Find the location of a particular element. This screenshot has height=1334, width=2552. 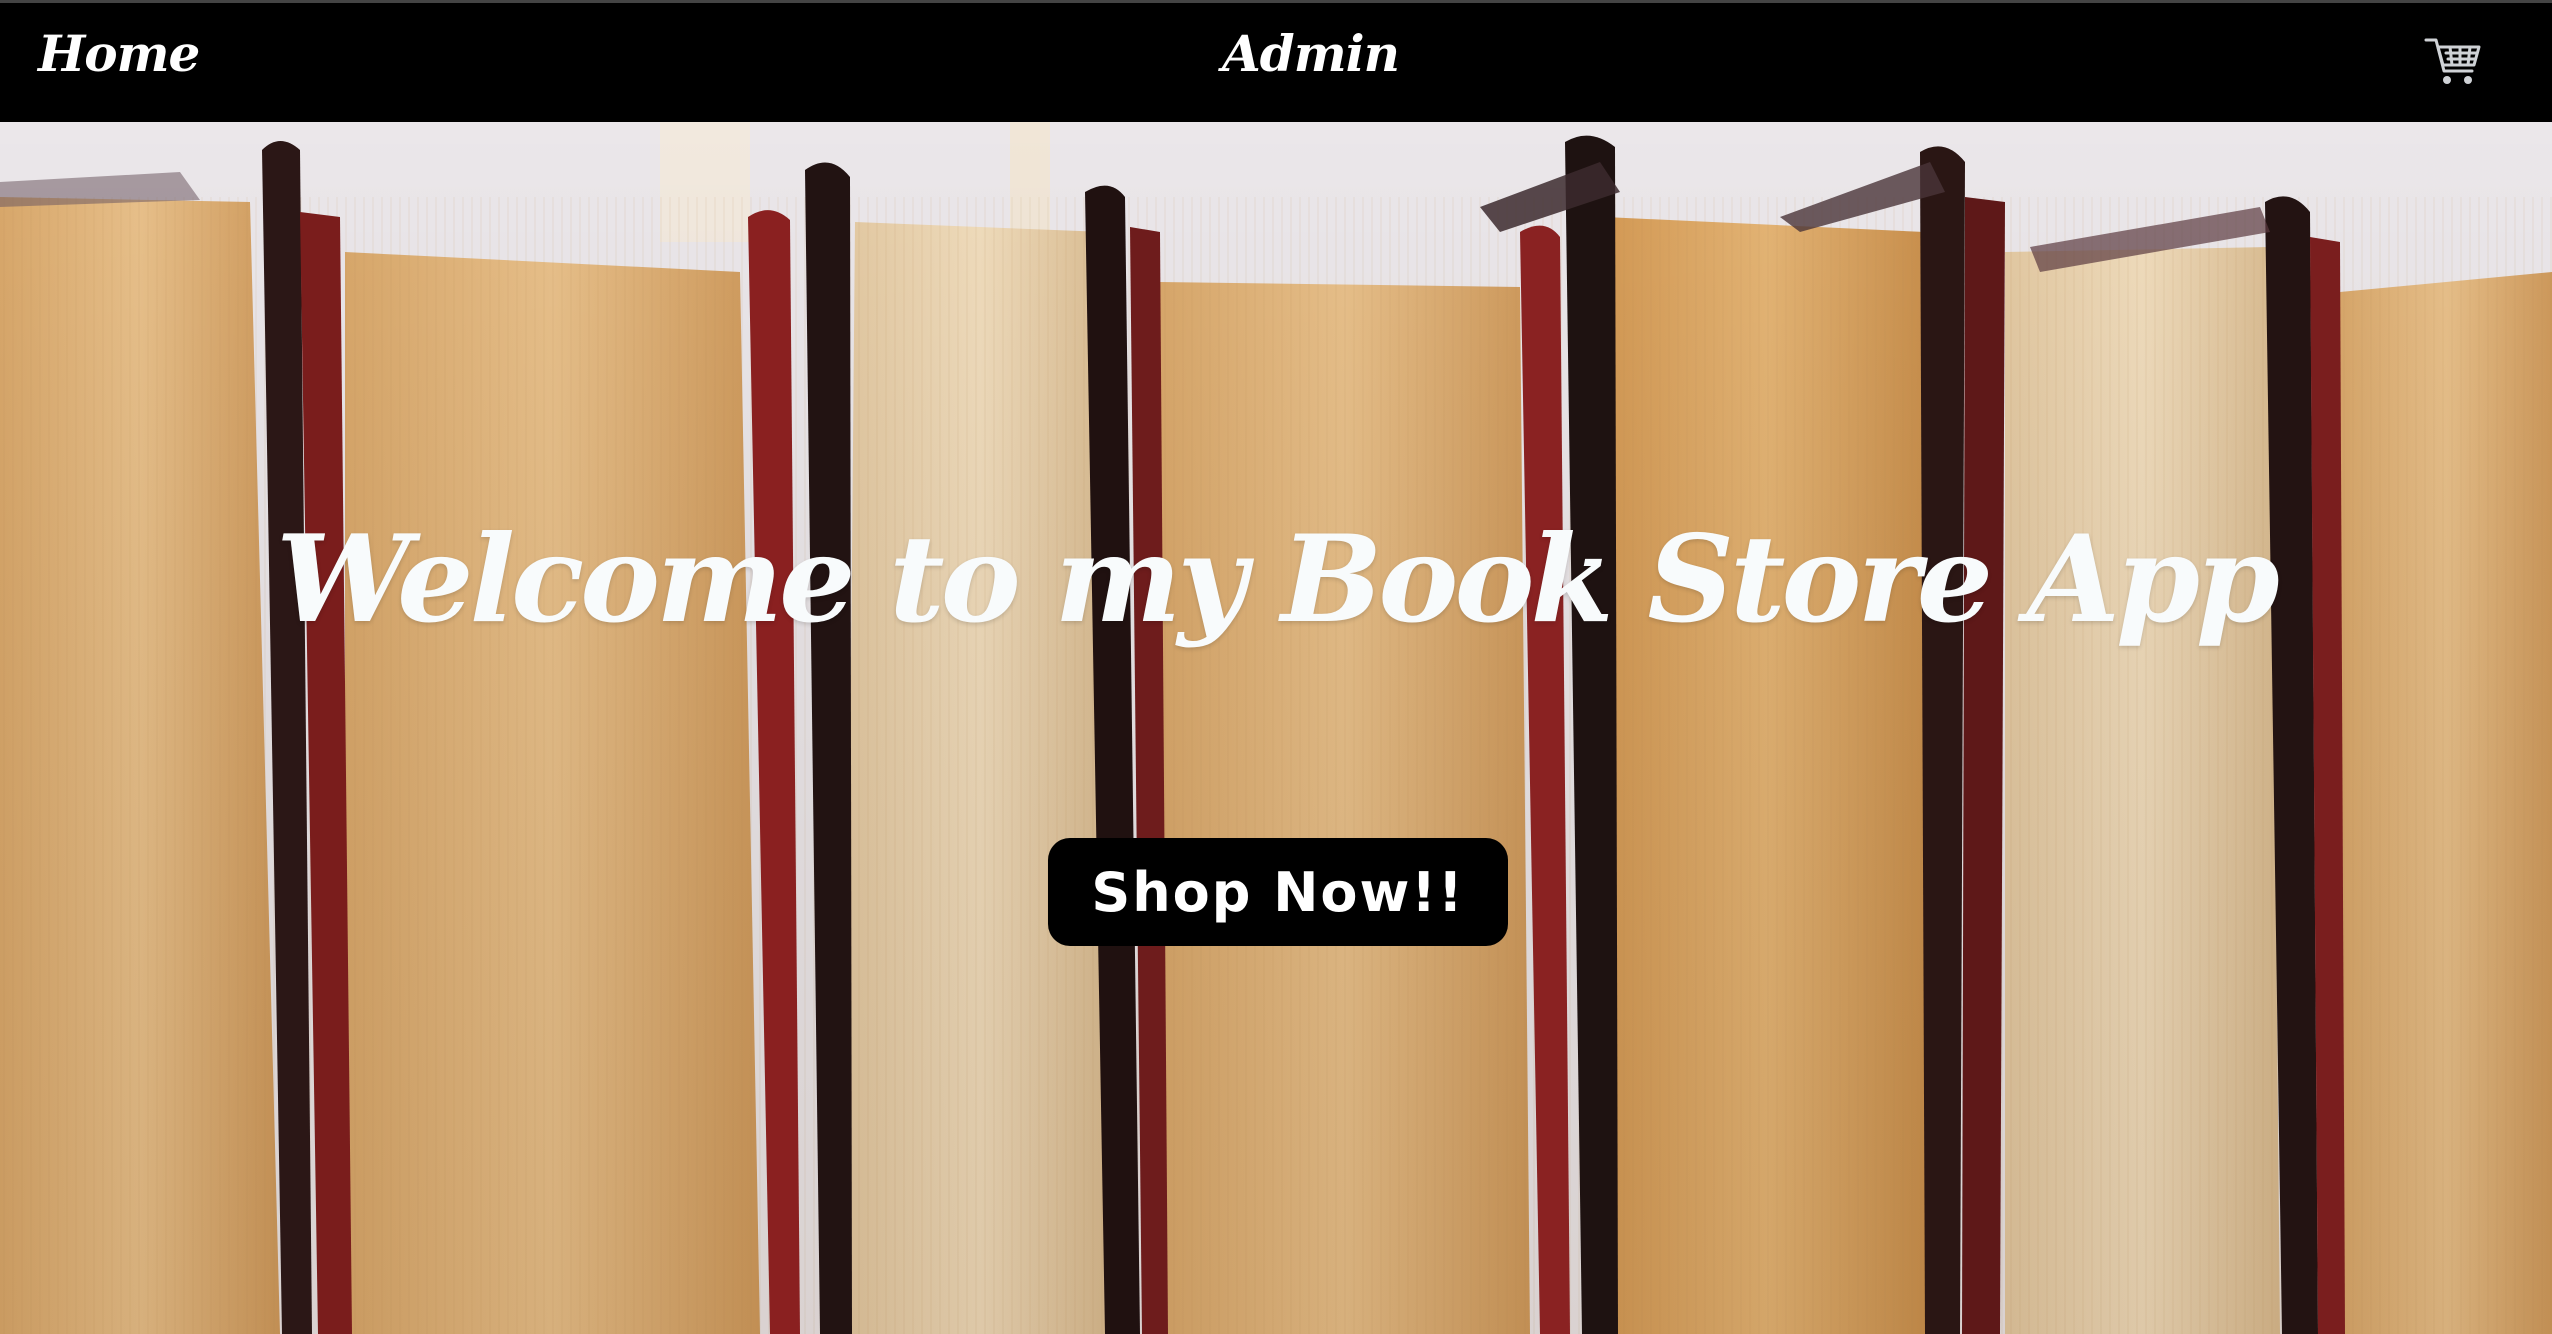

nav-home-link: Home is located at coordinates (119, 54).